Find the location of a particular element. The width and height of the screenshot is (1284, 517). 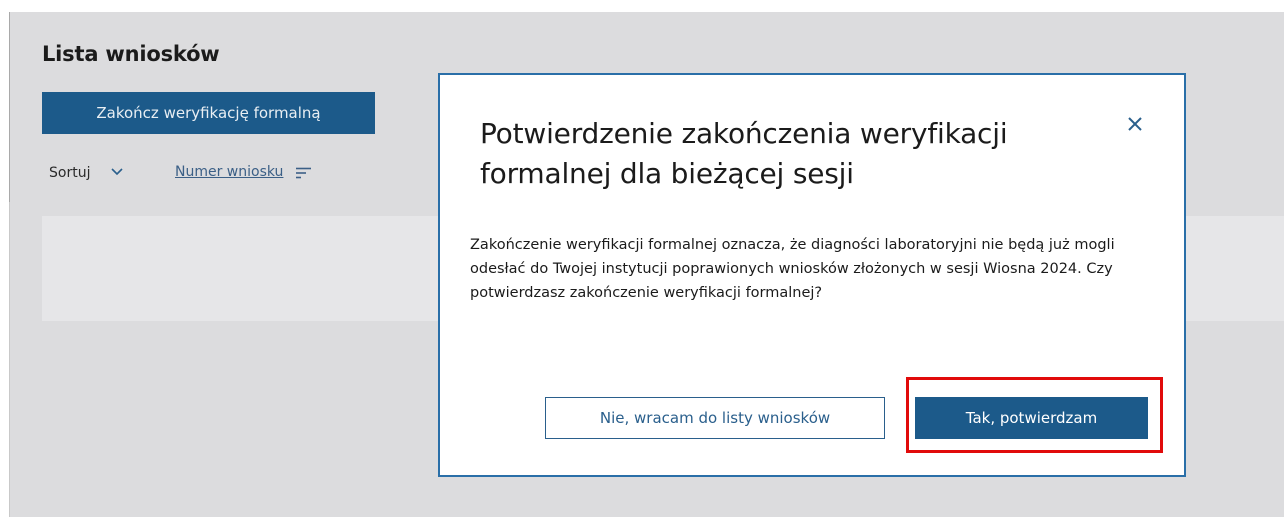

sort-lines-icon is located at coordinates (303, 173).